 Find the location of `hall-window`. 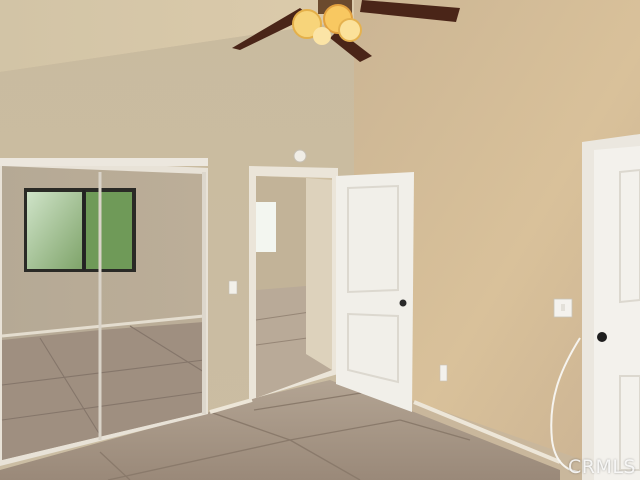

hall-window is located at coordinates (266, 227).